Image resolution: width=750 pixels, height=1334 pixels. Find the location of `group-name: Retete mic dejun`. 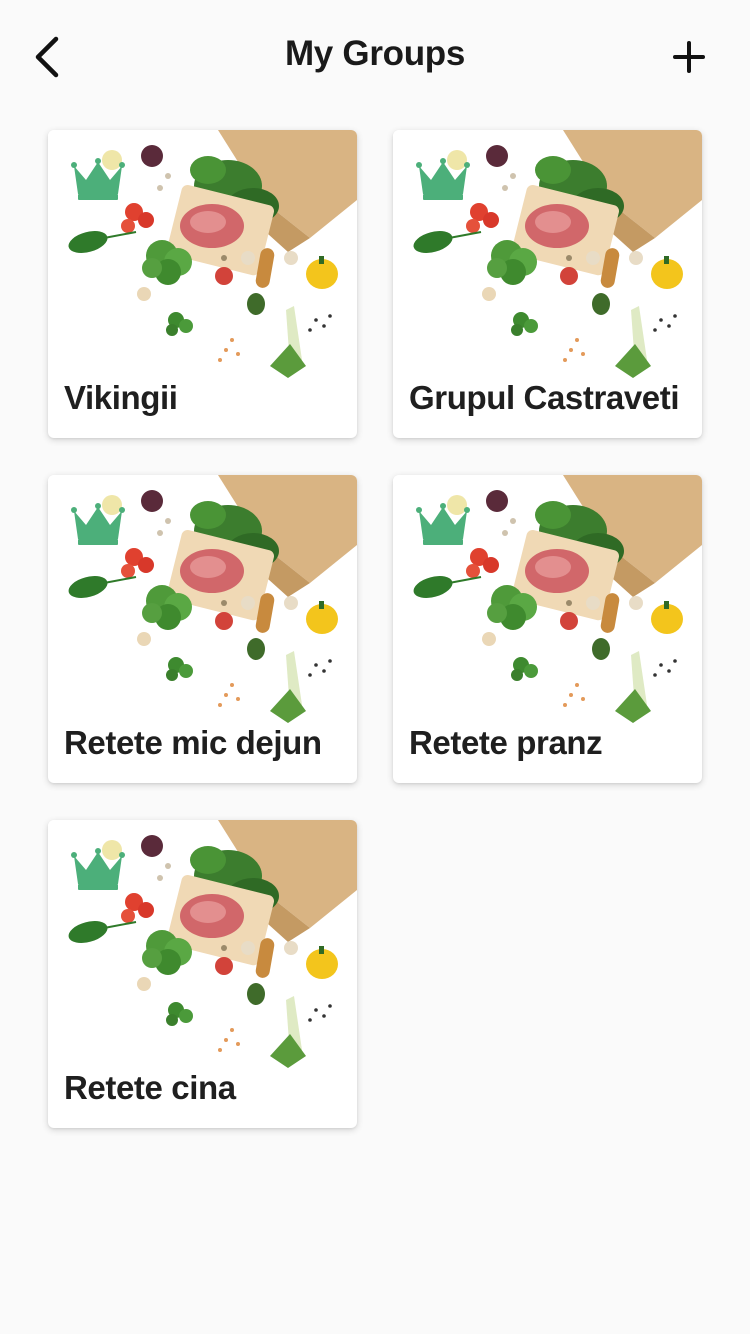

group-name: Retete mic dejun is located at coordinates (193, 742).